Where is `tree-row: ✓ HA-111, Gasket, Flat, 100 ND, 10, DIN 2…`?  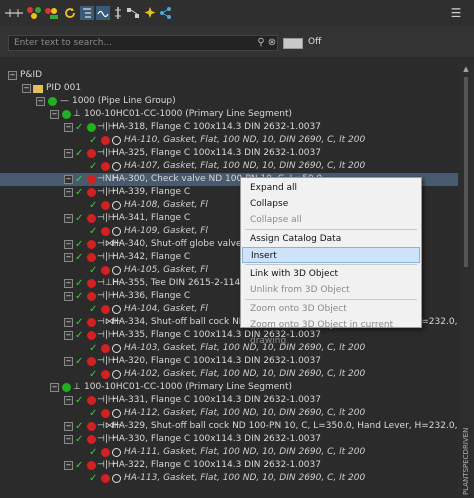
tree-row: ✓ HA-111, Gasket, Flat, 100 ND, 10, DIN 2… is located at coordinates (229, 452).